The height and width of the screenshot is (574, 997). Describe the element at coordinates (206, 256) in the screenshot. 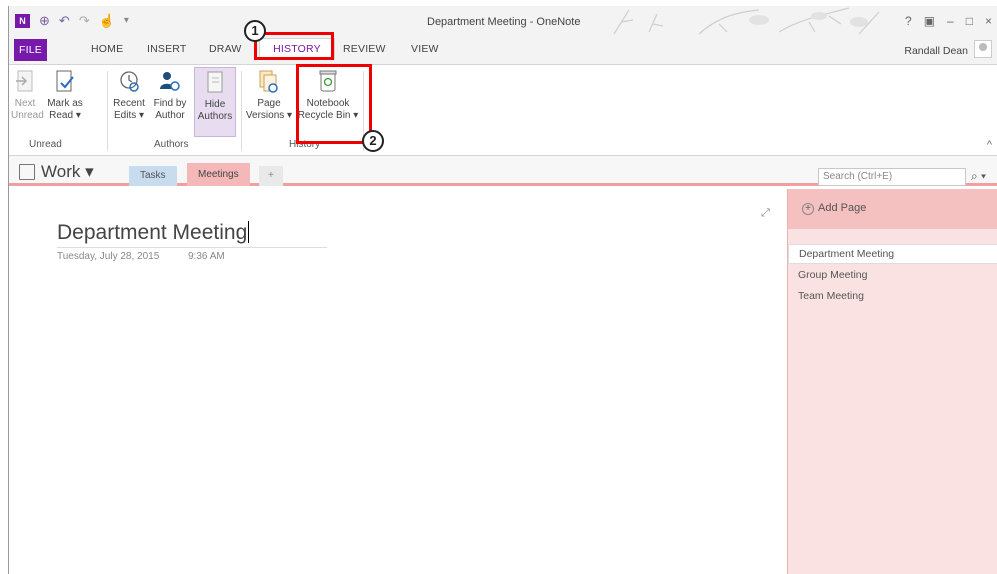

I see `page-time: 9:36 AM` at that location.